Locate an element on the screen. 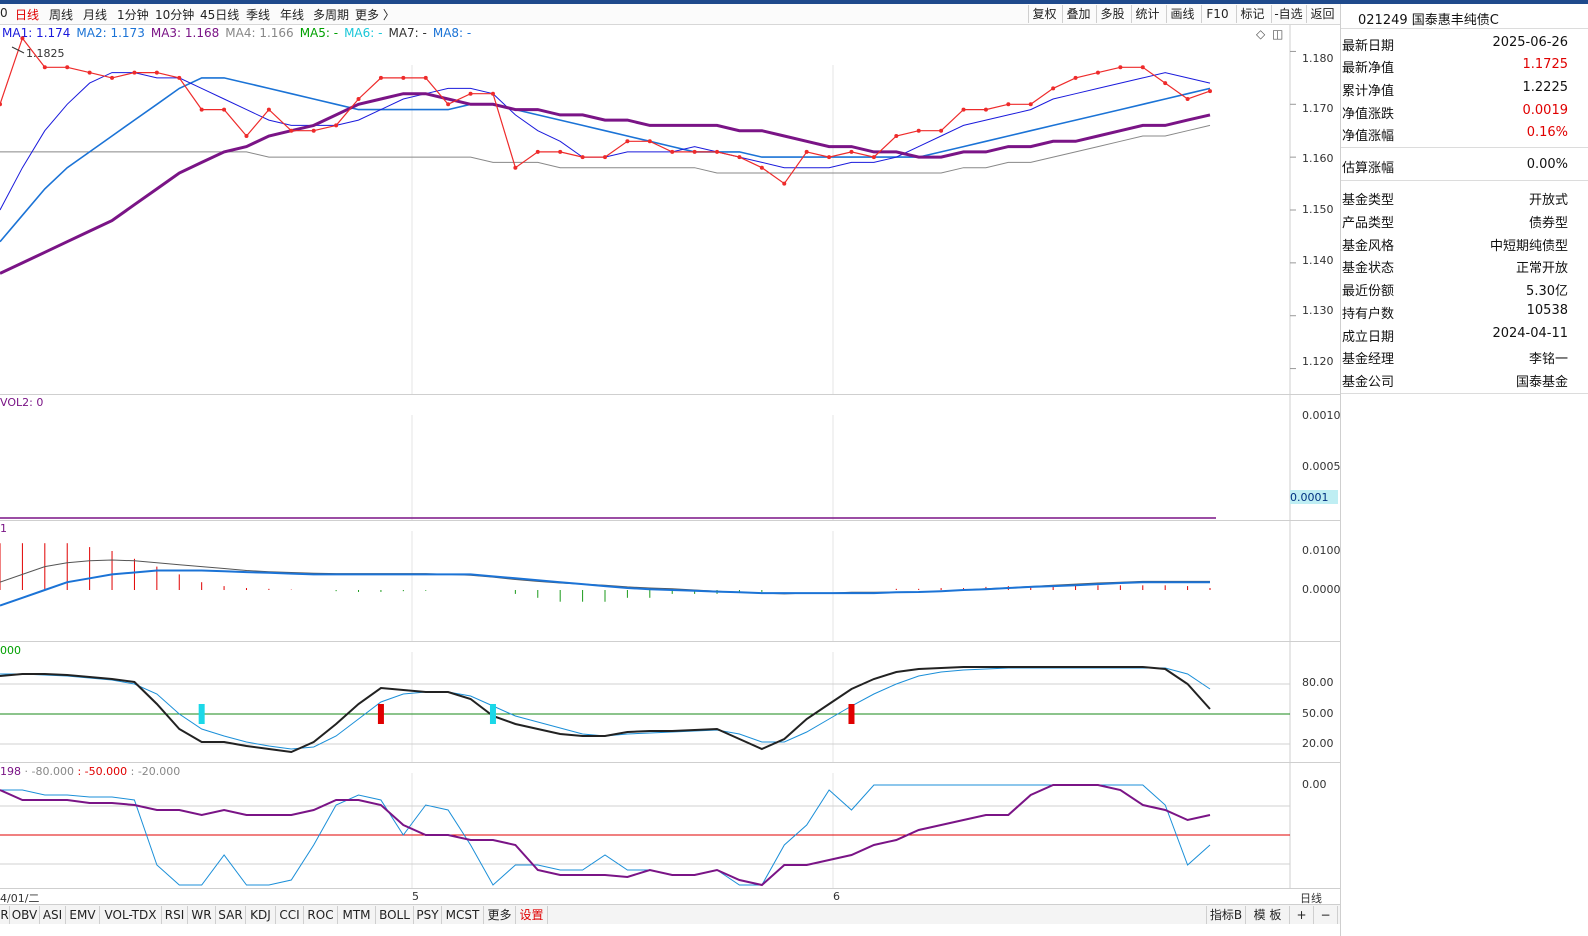  kdj-k-line is located at coordinates (605, 710).